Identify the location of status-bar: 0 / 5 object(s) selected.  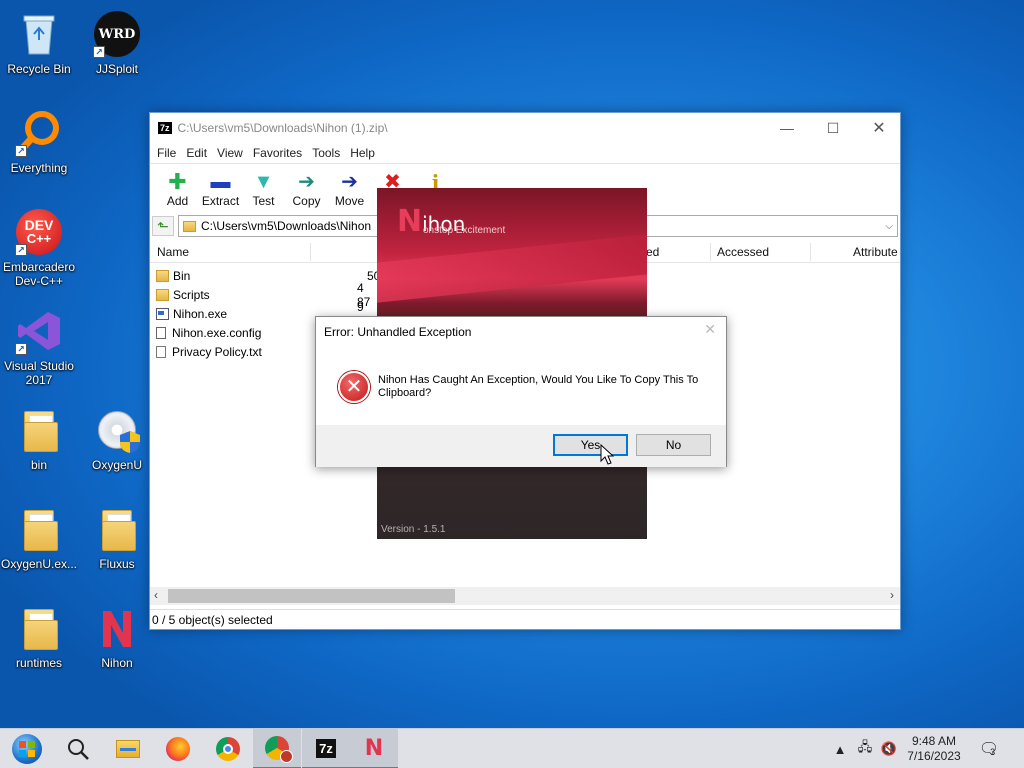
(525, 619).